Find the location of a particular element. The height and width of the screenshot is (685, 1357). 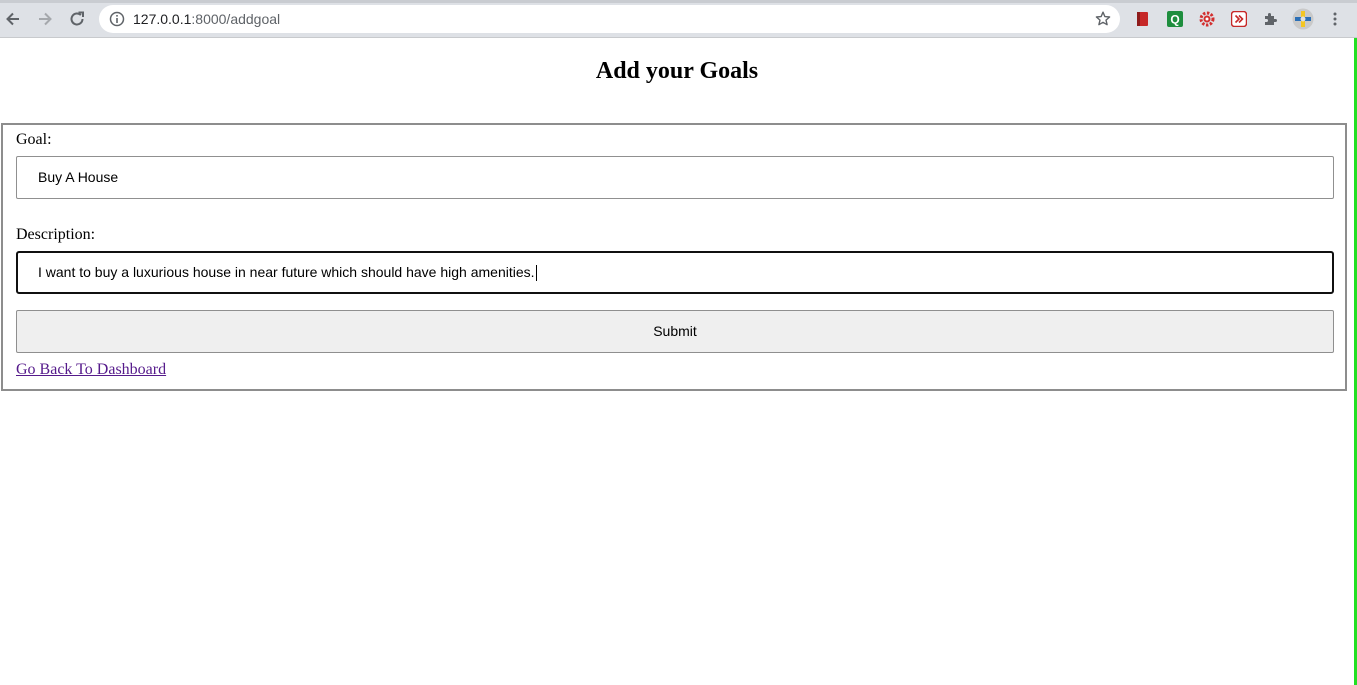

goal-label: Goal: is located at coordinates (34, 139).